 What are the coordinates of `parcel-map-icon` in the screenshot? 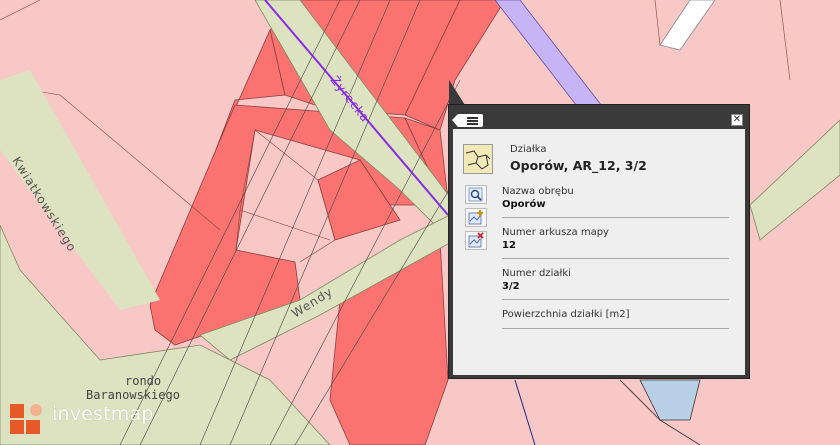 It's located at (478, 159).